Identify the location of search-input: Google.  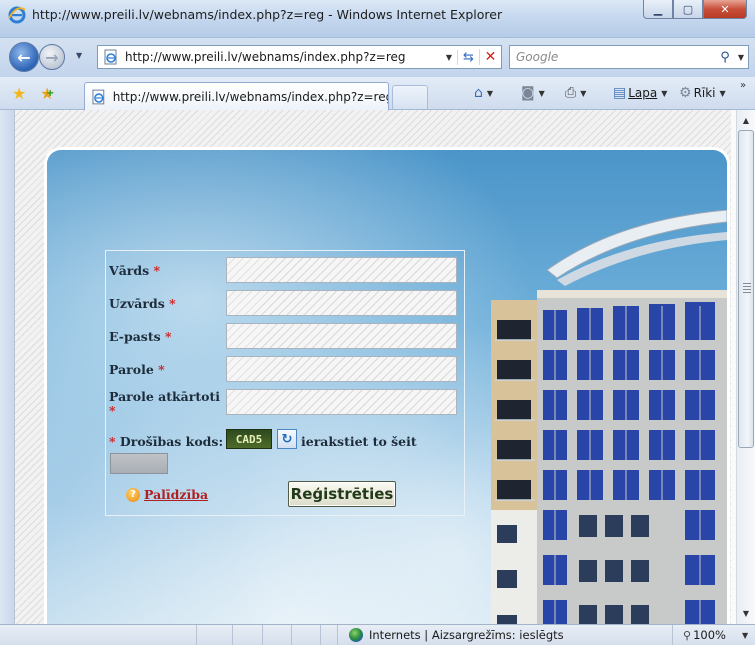
(613, 57).